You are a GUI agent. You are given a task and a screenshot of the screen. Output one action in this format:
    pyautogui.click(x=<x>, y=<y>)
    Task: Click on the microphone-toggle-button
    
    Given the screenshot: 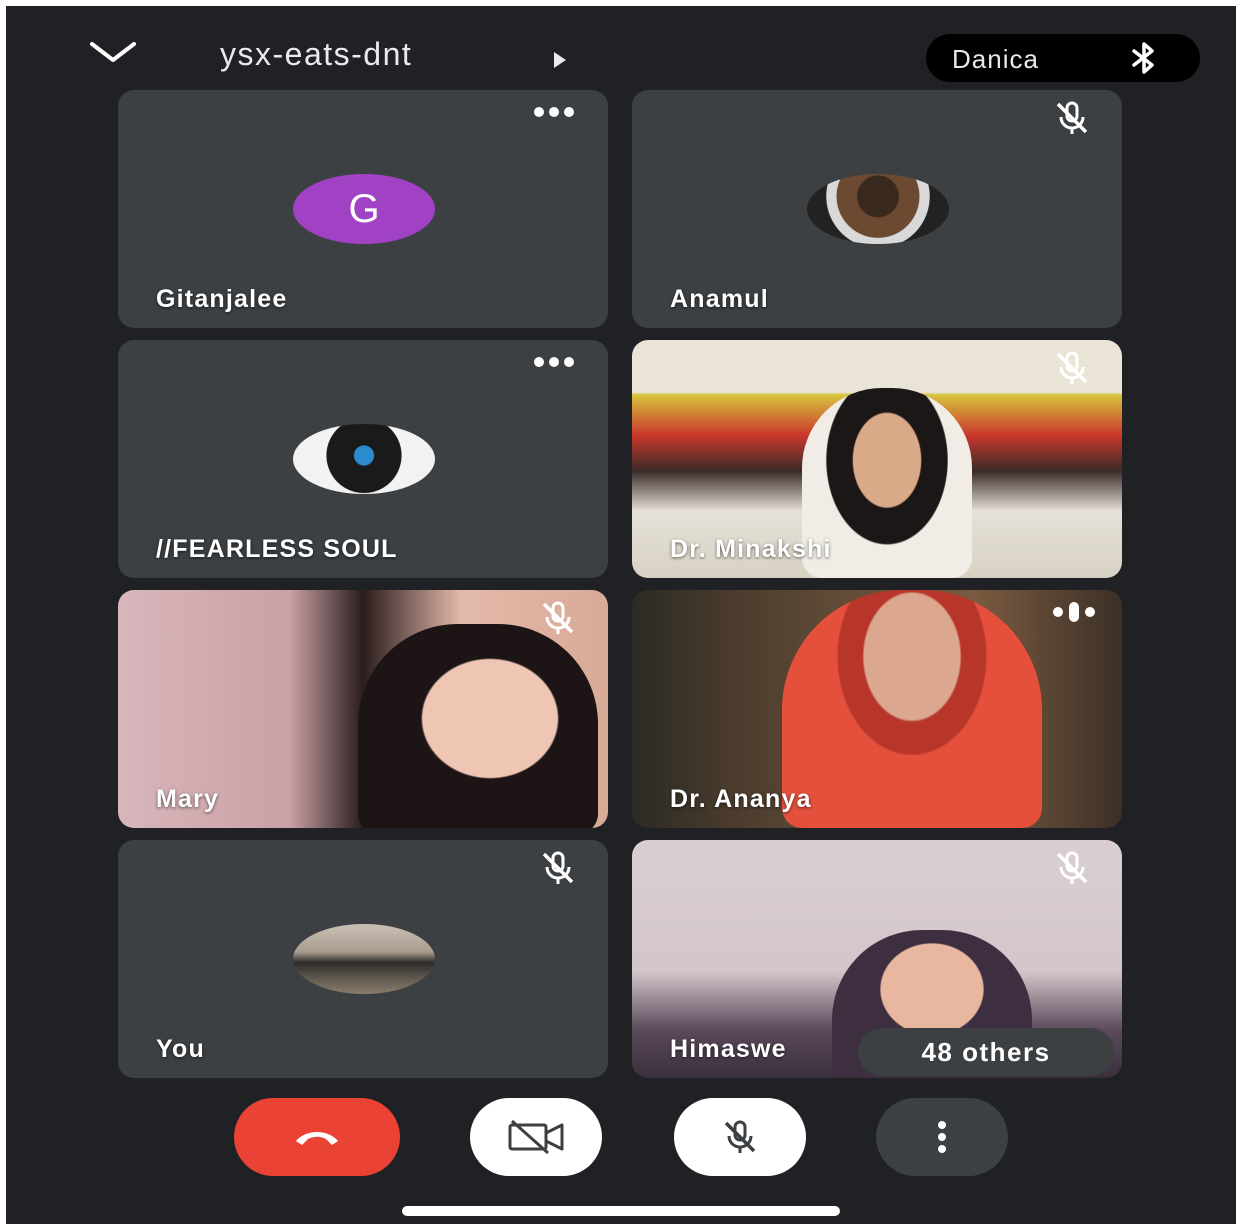 What is the action you would take?
    pyautogui.click(x=740, y=1137)
    